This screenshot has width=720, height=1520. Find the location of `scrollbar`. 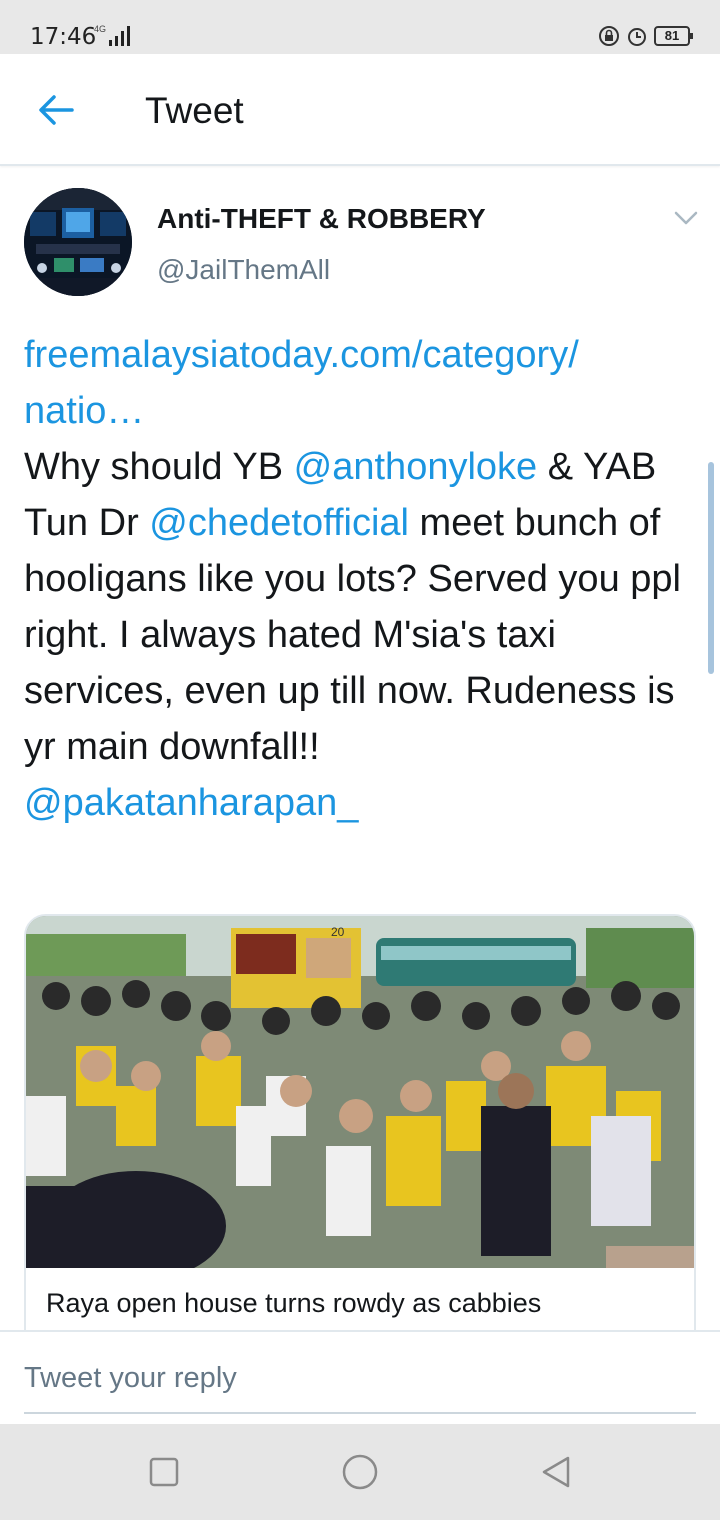

scrollbar is located at coordinates (711, 568).